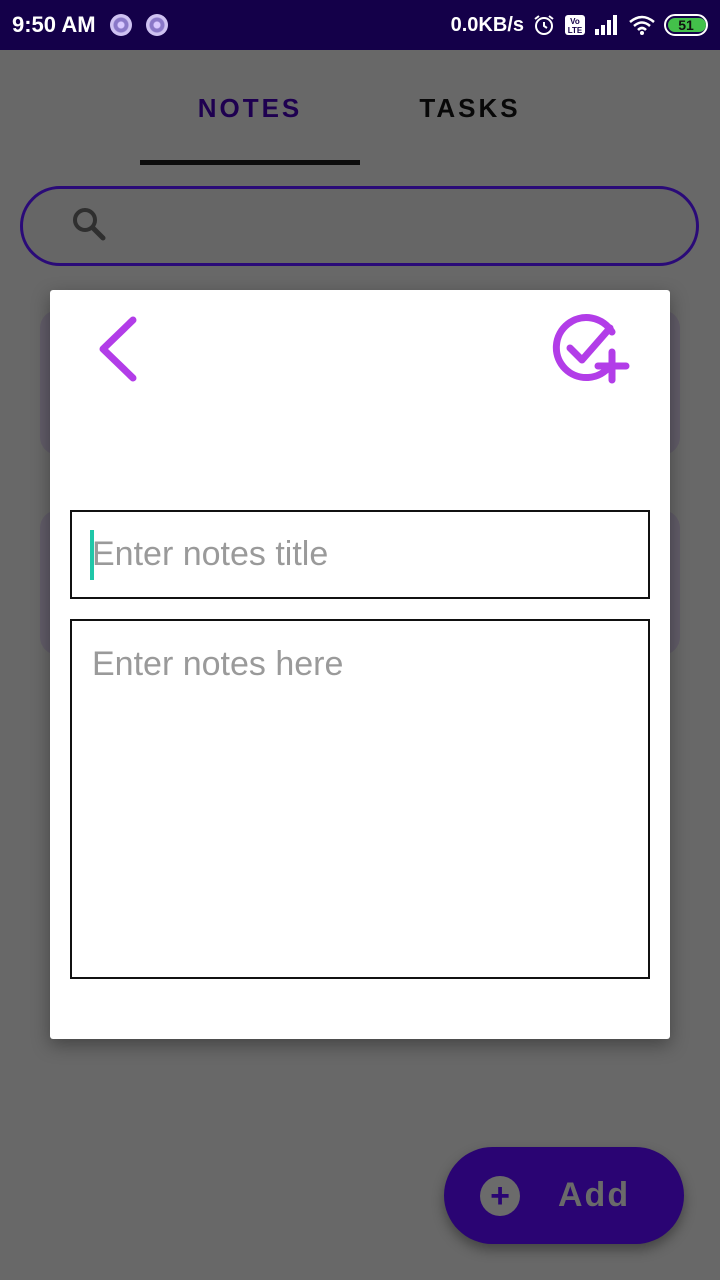  Describe the element at coordinates (607, 25) in the screenshot. I see `signal-icon` at that location.